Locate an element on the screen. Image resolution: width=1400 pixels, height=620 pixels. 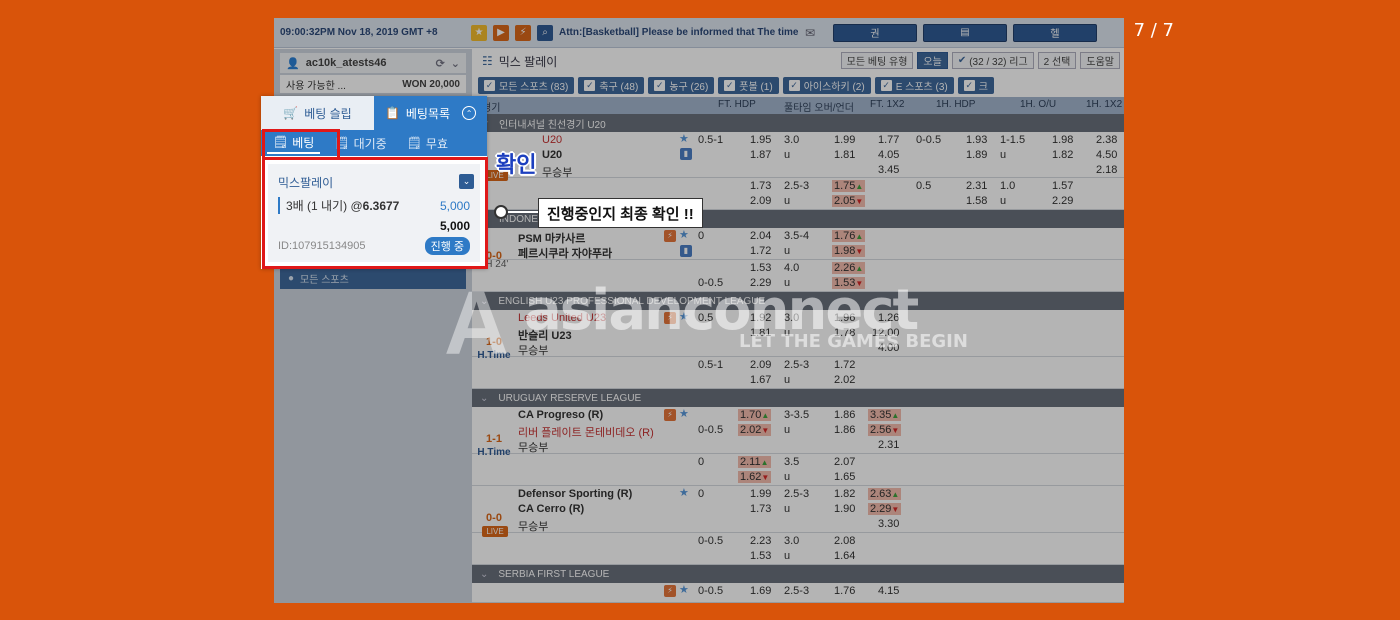
odds-cell: 2.05▼ is located at coordinates (849, 201).